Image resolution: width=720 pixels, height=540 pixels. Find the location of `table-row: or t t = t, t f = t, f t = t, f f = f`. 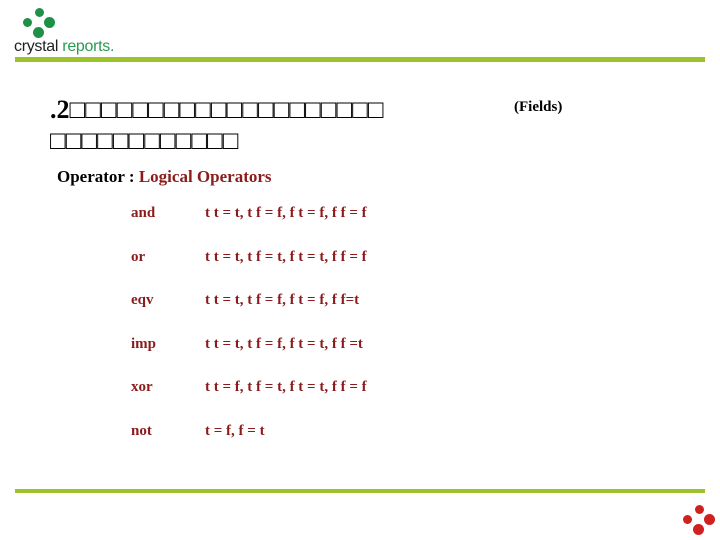

table-row: or t t = t, t f = t, f t = t, f f = f is located at coordinates (371, 271).